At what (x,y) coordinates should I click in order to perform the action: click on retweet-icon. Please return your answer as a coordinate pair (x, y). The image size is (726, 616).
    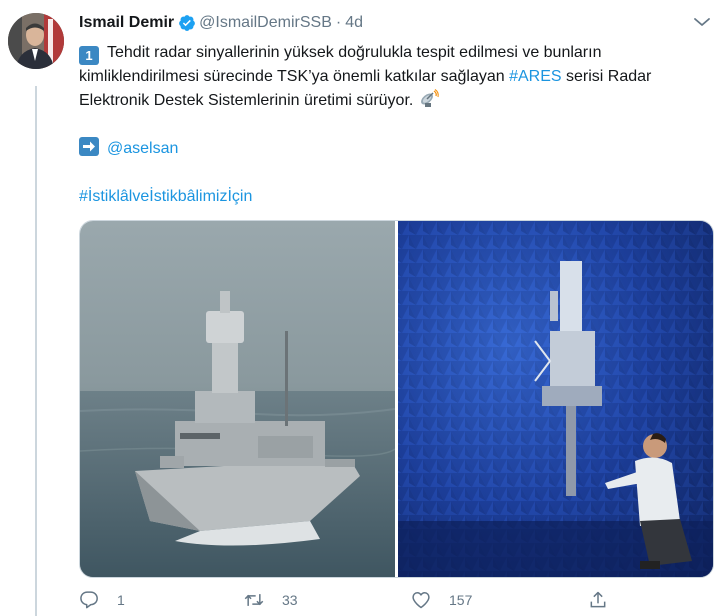
    Looking at the image, I should click on (254, 600).